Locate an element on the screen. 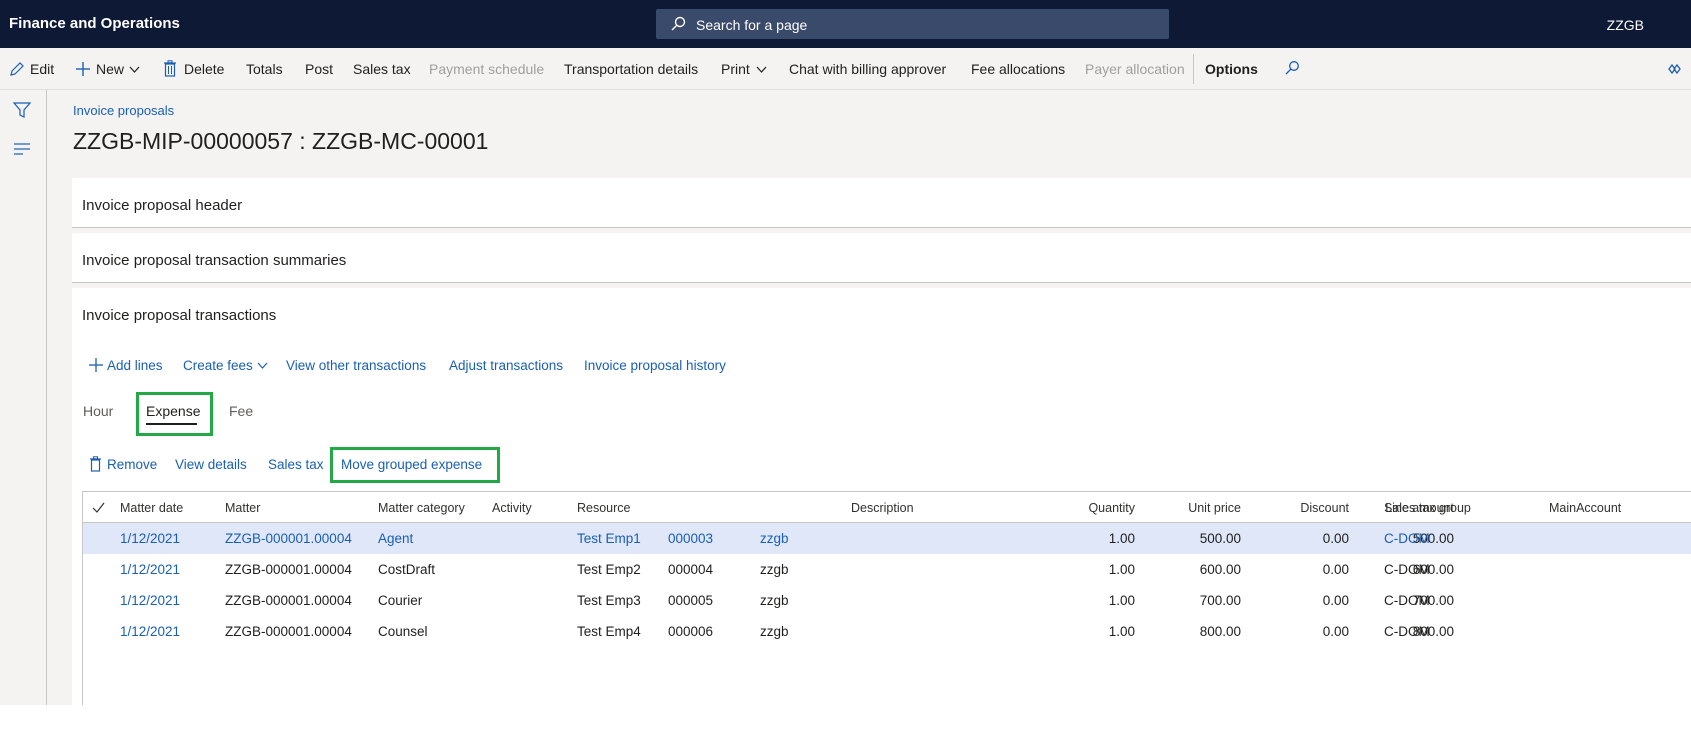 The width and height of the screenshot is (1691, 741). fasttab-header: Invoice proposal header is located at coordinates (881, 203).